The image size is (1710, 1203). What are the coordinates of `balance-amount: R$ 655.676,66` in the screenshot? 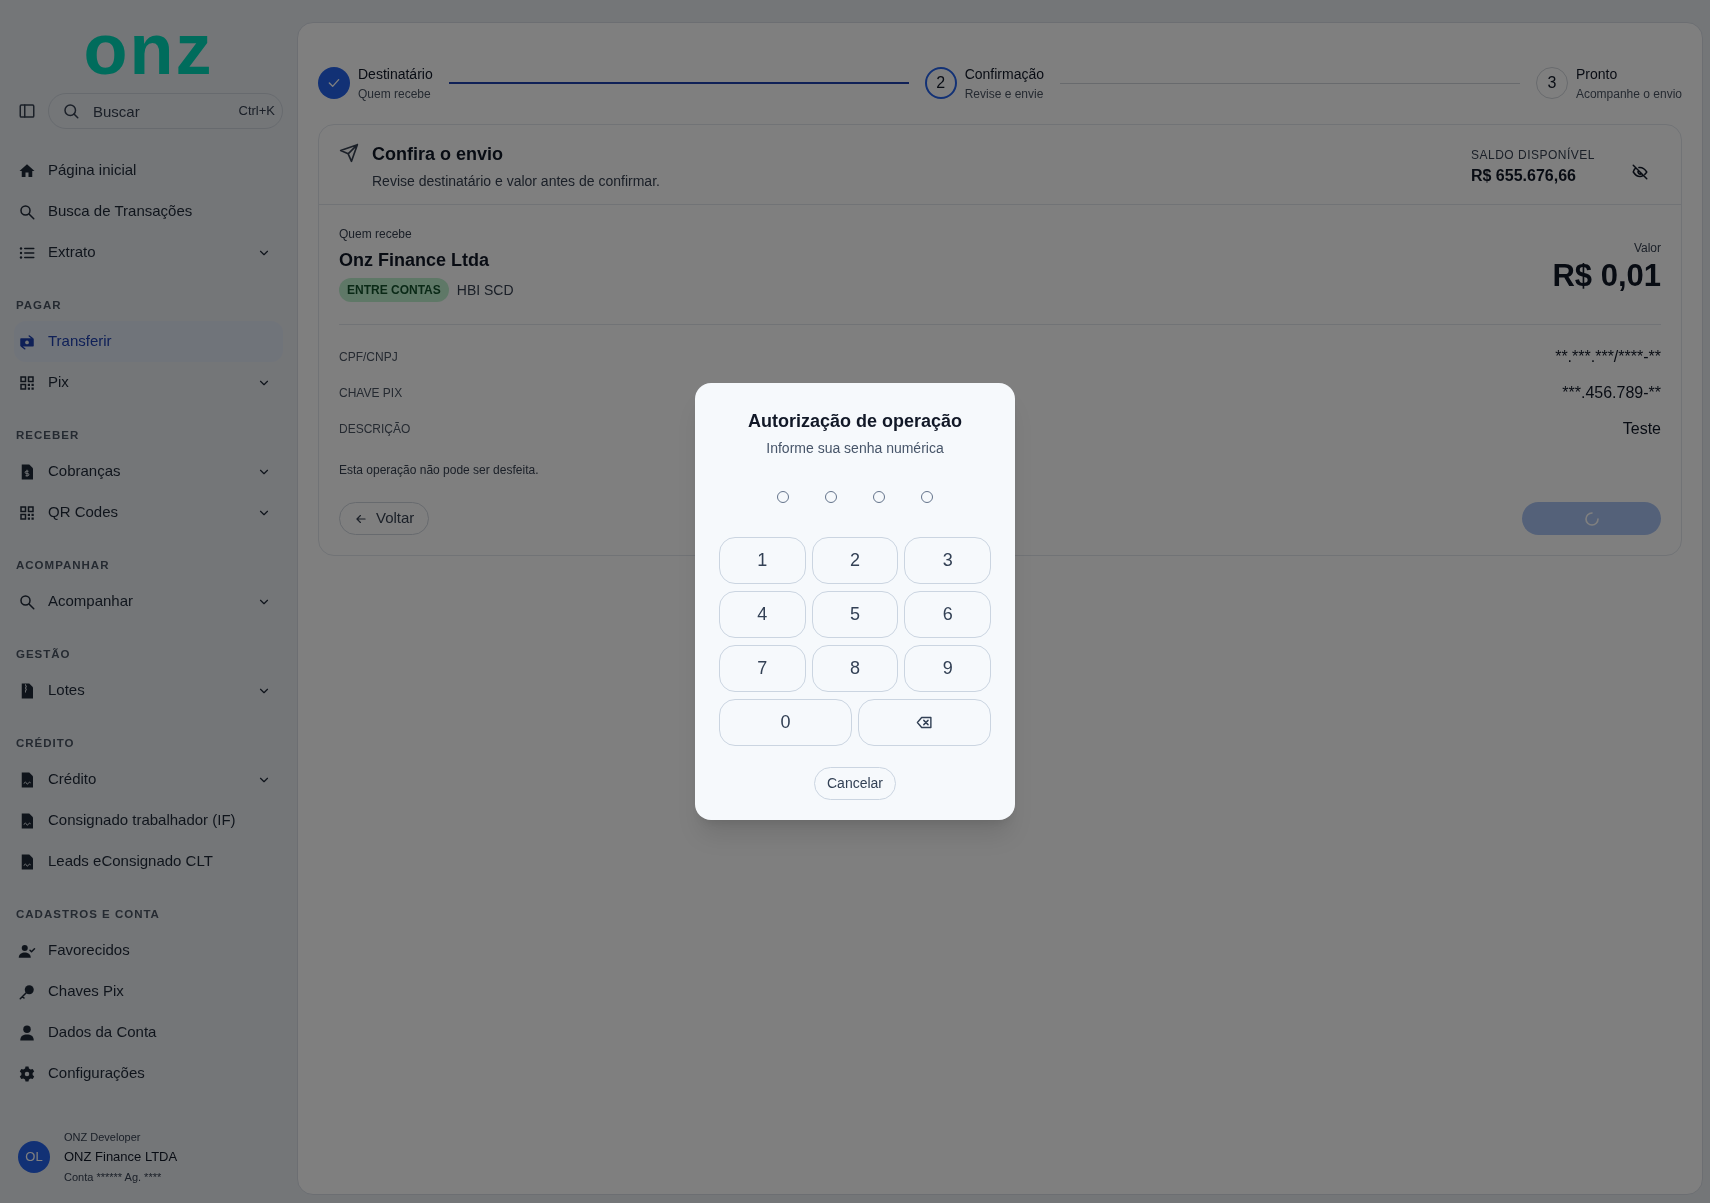 It's located at (1523, 176).